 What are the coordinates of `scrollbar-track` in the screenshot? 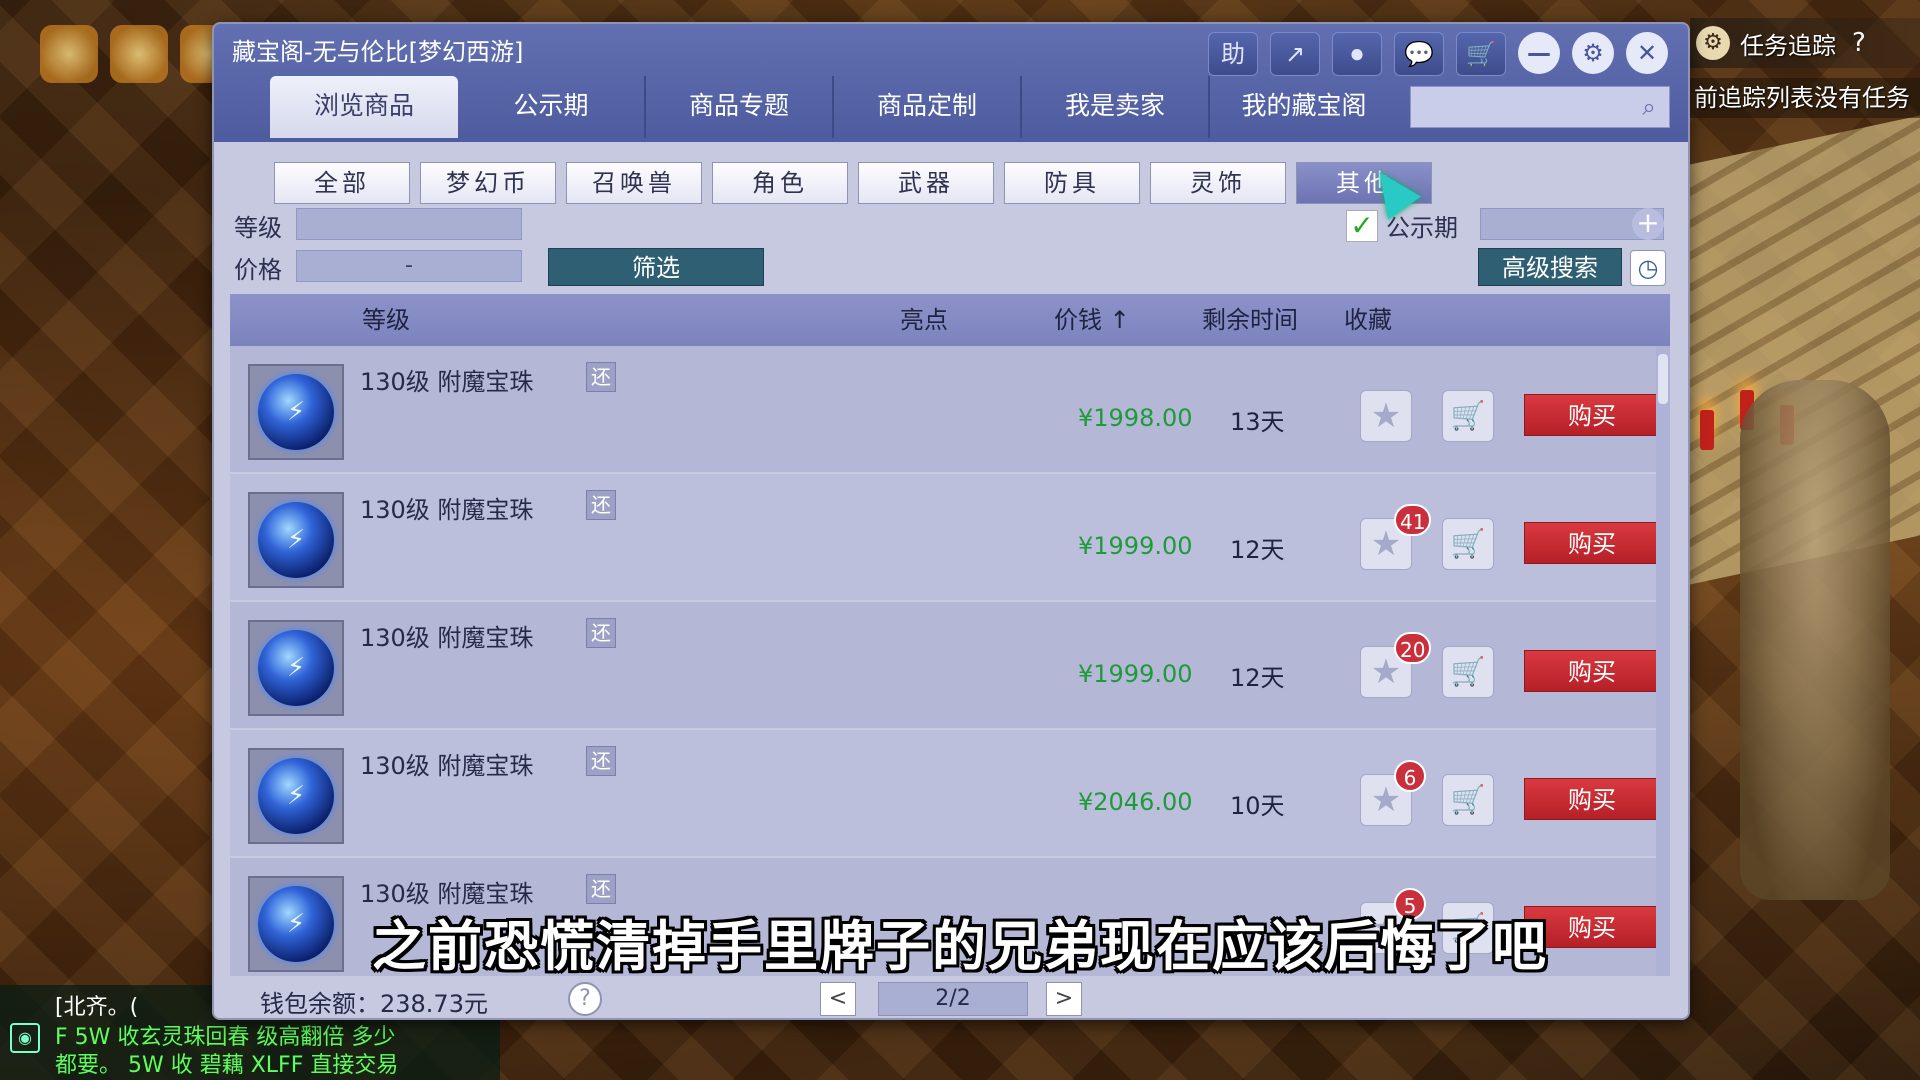 It's located at (1663, 661).